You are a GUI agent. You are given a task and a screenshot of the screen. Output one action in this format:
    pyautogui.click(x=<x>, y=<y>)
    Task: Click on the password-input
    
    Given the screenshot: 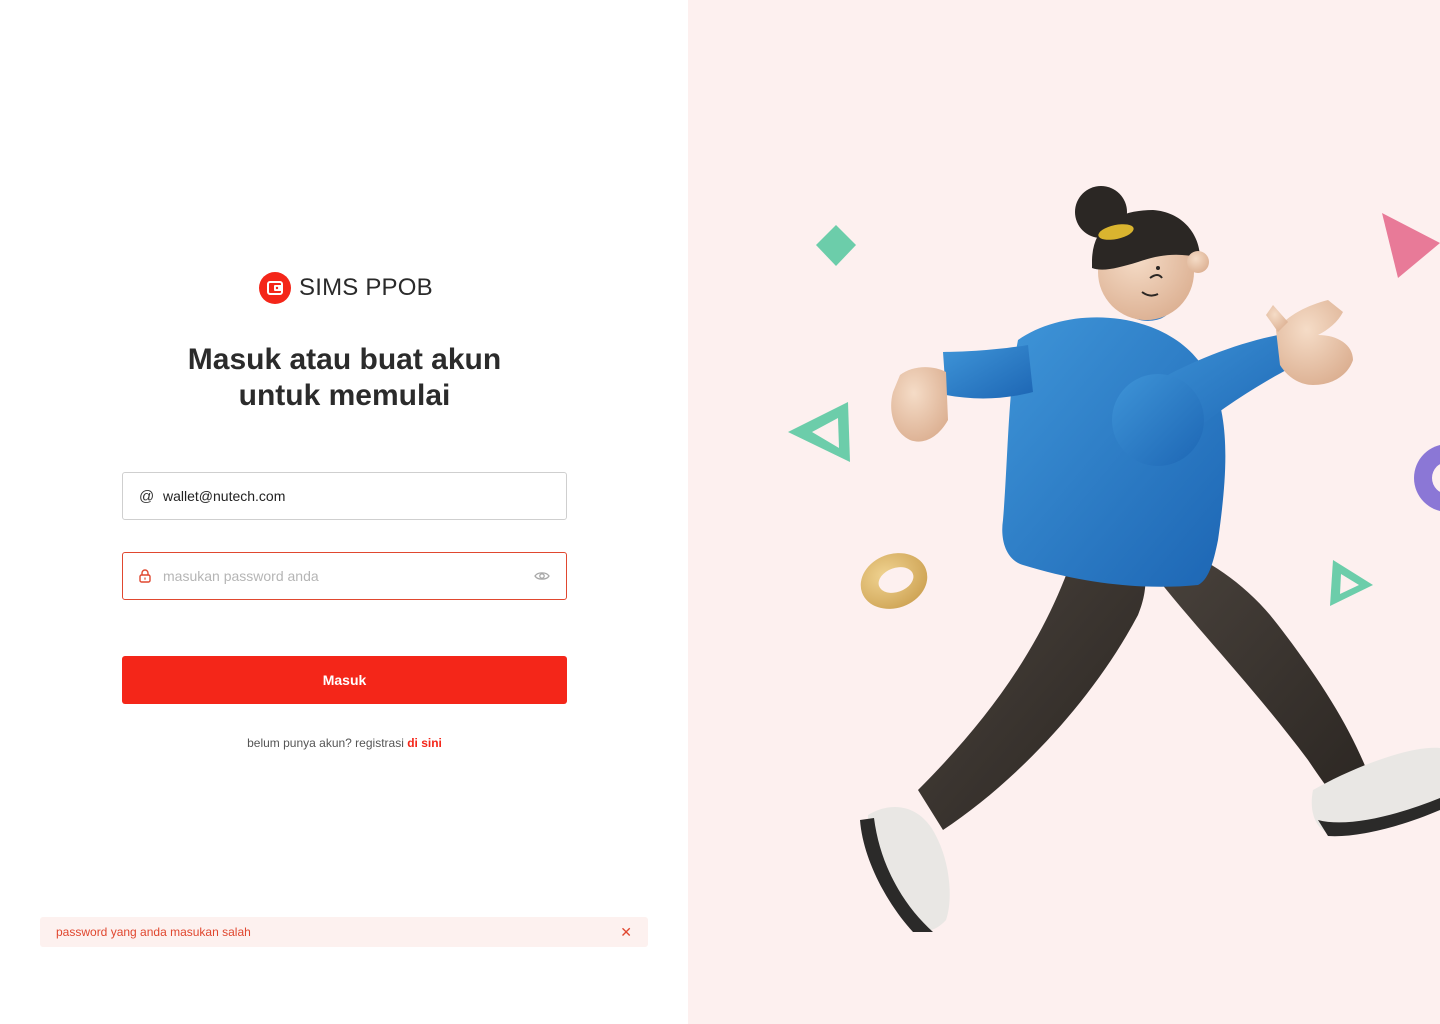 What is the action you would take?
    pyautogui.click(x=348, y=576)
    